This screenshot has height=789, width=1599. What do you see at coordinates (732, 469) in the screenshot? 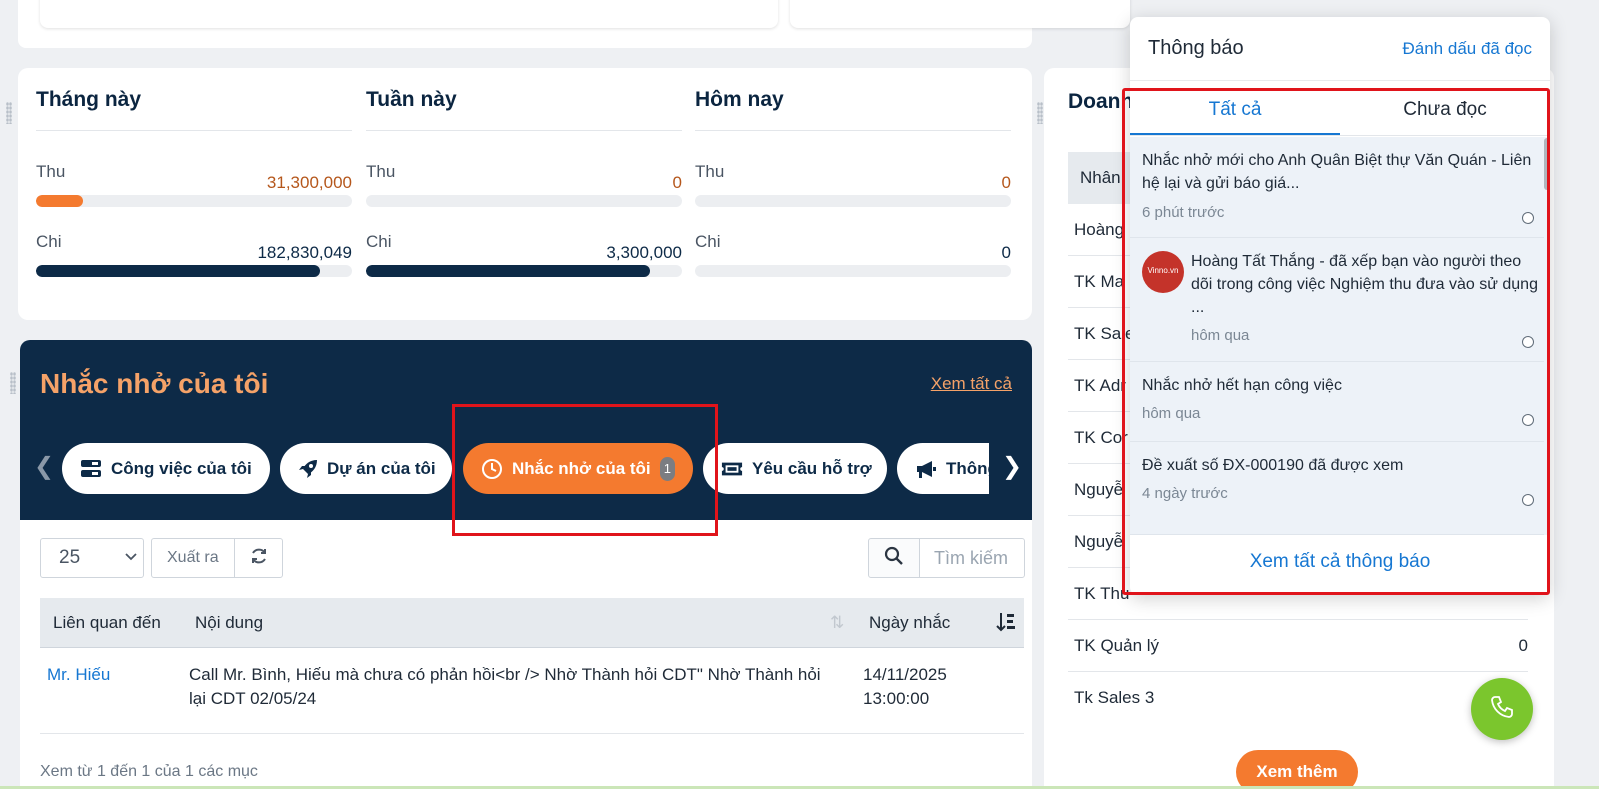
I see `ticket-icon` at bounding box center [732, 469].